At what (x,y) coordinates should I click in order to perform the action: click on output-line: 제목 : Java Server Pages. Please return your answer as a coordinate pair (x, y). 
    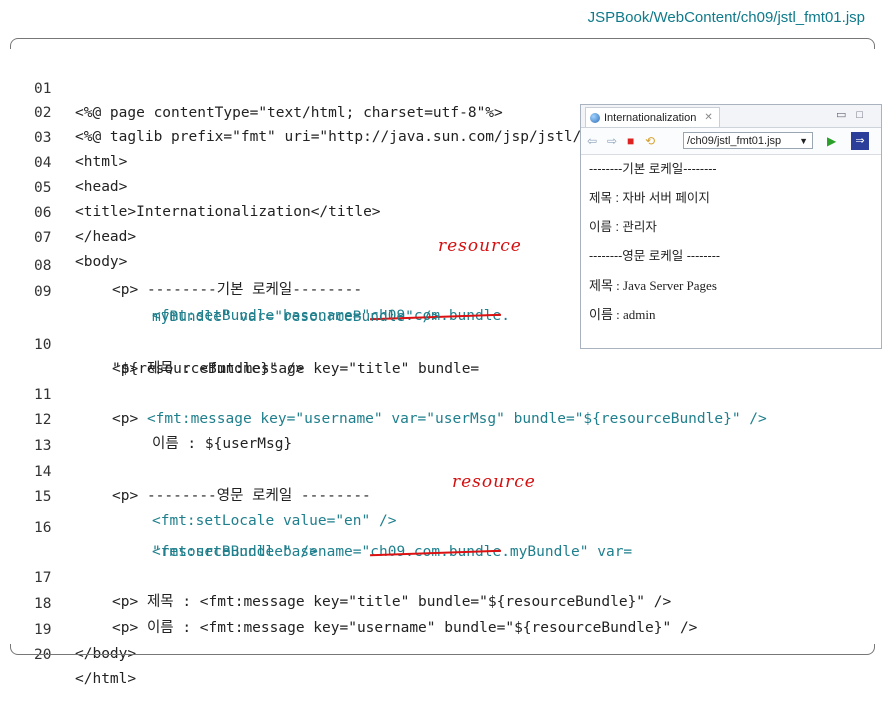
    Looking at the image, I should click on (653, 285).